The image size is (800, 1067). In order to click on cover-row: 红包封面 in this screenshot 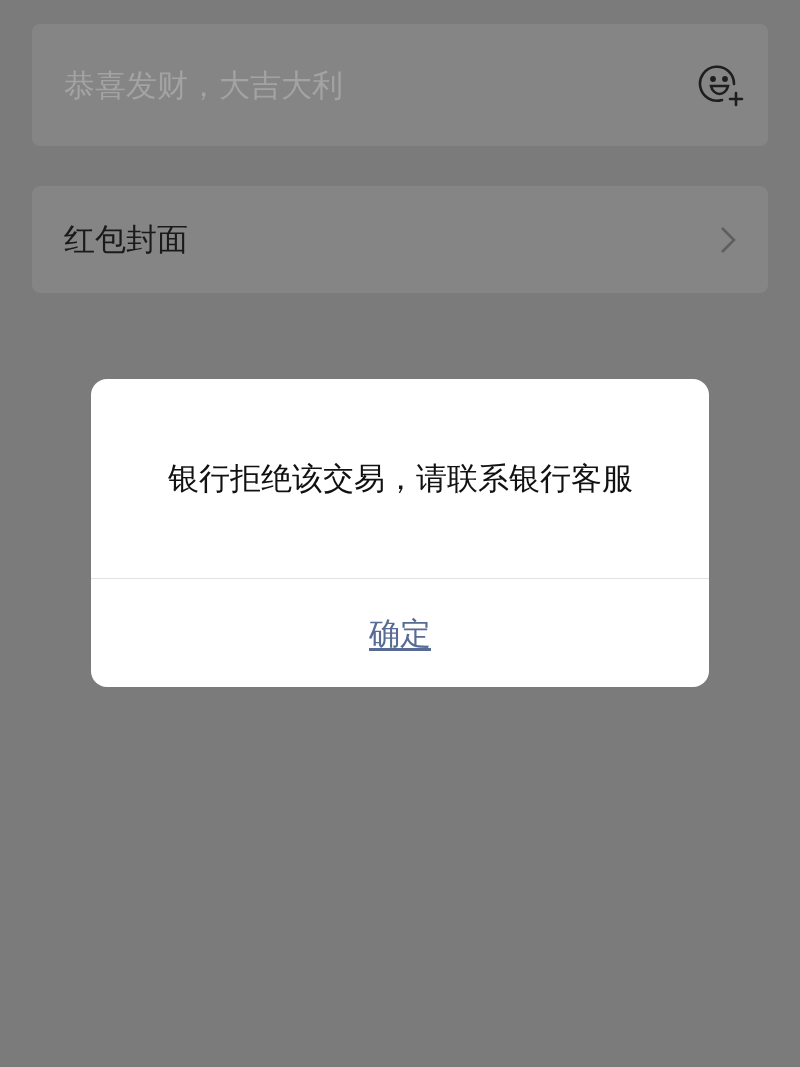, I will do `click(400, 239)`.